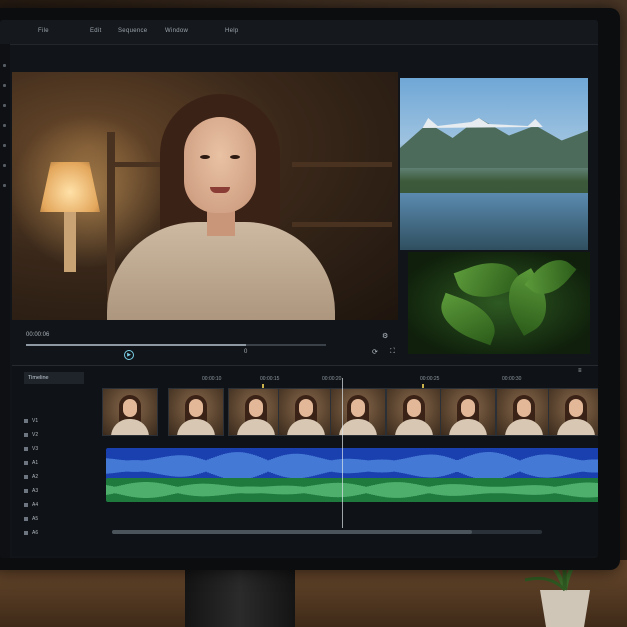 The image size is (627, 627). Describe the element at coordinates (240, 593) in the screenshot. I see `monitor-stand` at that location.